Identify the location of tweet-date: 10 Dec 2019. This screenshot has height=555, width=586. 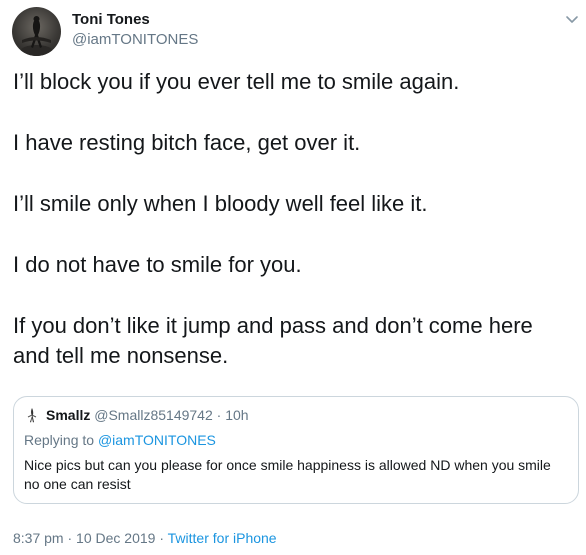
(115, 538).